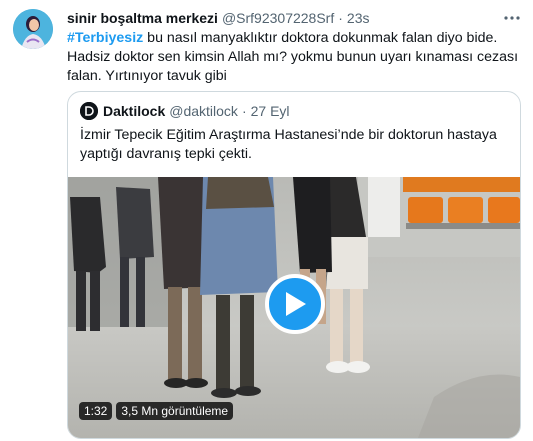  I want to click on play-icon, so click(296, 304).